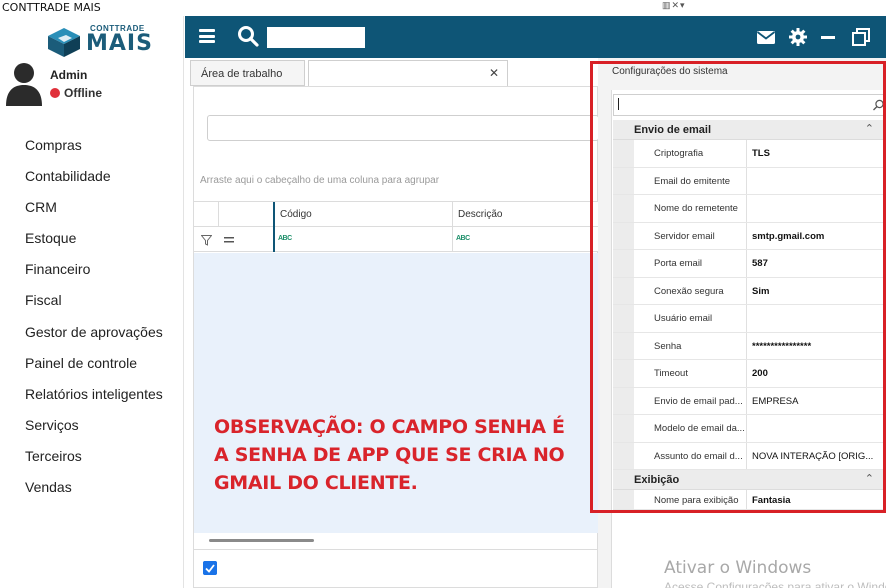  I want to click on app-title: CONTTRADE MAIS, so click(51, 7).